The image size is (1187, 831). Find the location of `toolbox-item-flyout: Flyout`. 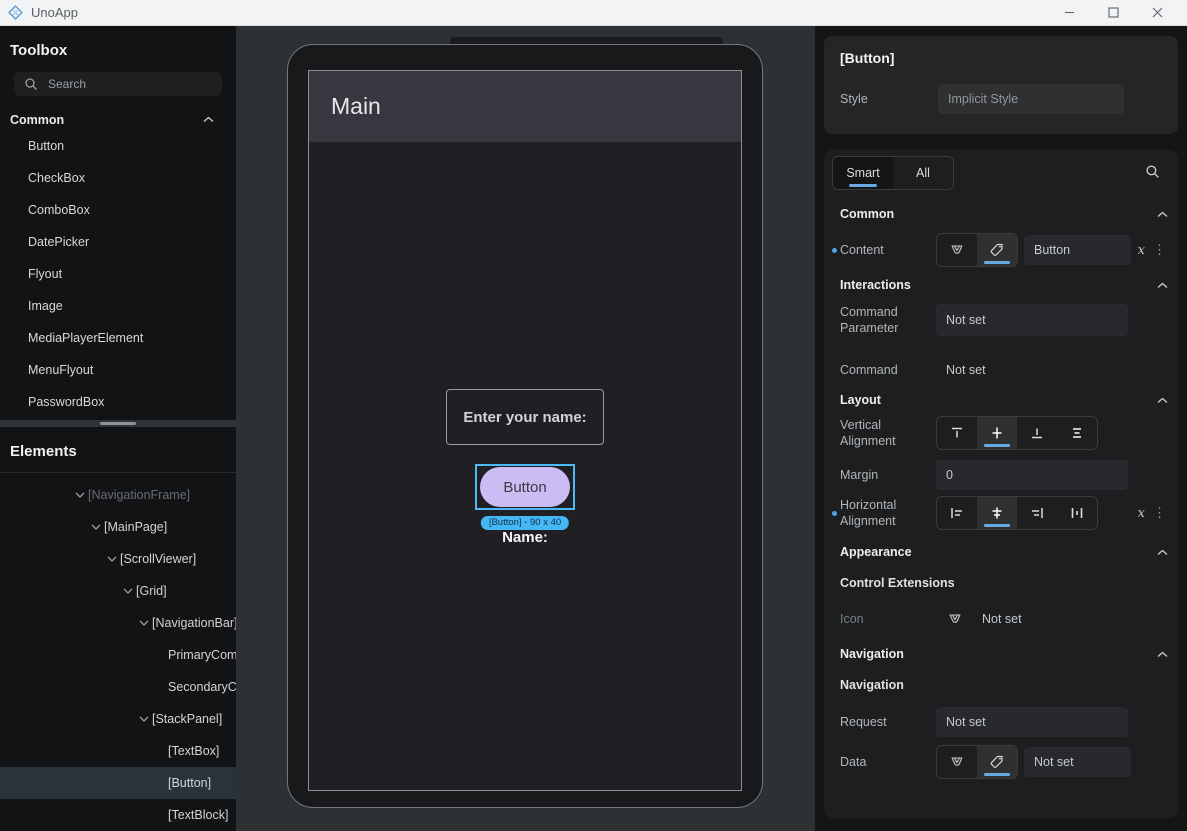

toolbox-item-flyout: Flyout is located at coordinates (118, 274).